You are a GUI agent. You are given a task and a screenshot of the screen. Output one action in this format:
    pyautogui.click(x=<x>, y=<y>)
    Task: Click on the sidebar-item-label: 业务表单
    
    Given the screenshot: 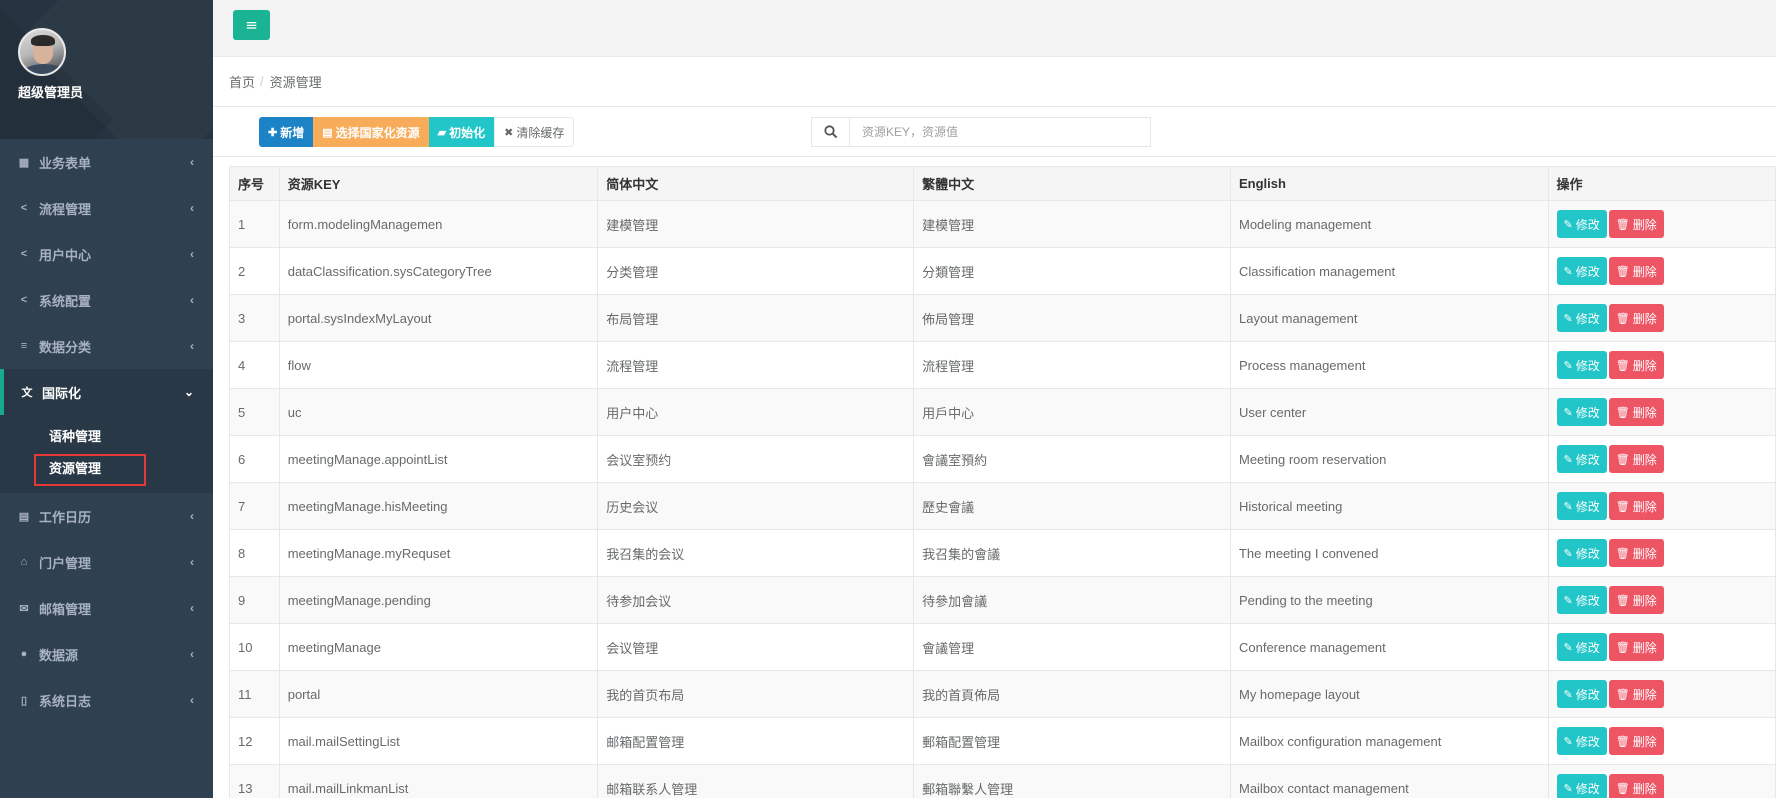 What is the action you would take?
    pyautogui.click(x=65, y=163)
    